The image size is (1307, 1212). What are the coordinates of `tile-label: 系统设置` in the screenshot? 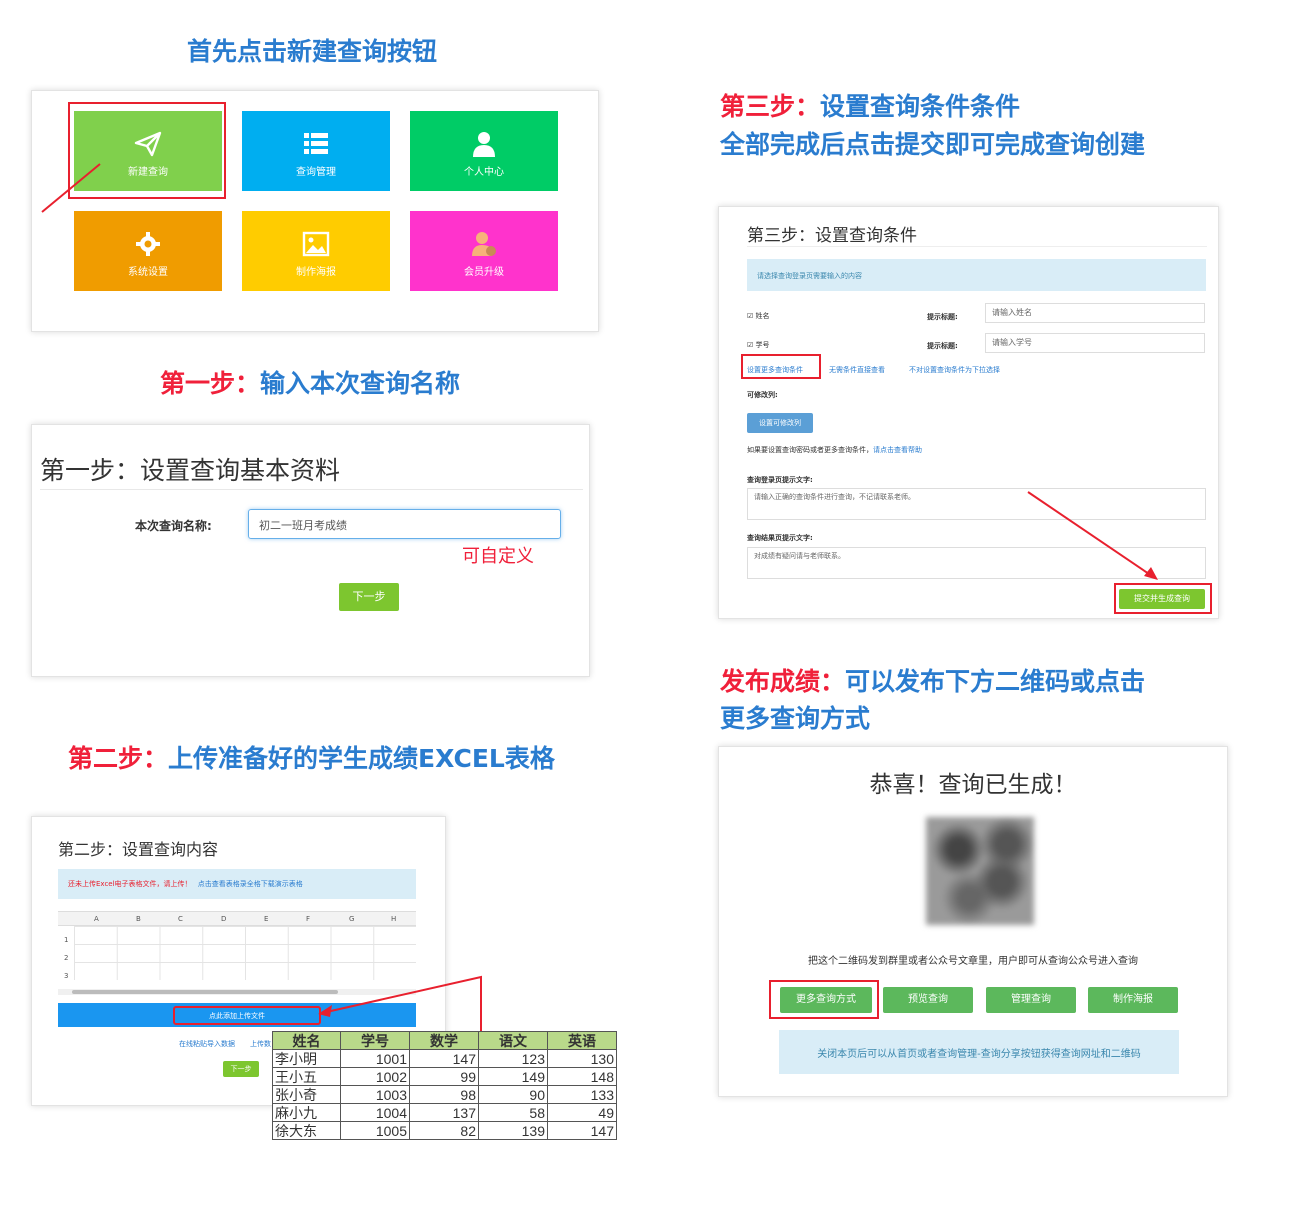 It's located at (148, 272).